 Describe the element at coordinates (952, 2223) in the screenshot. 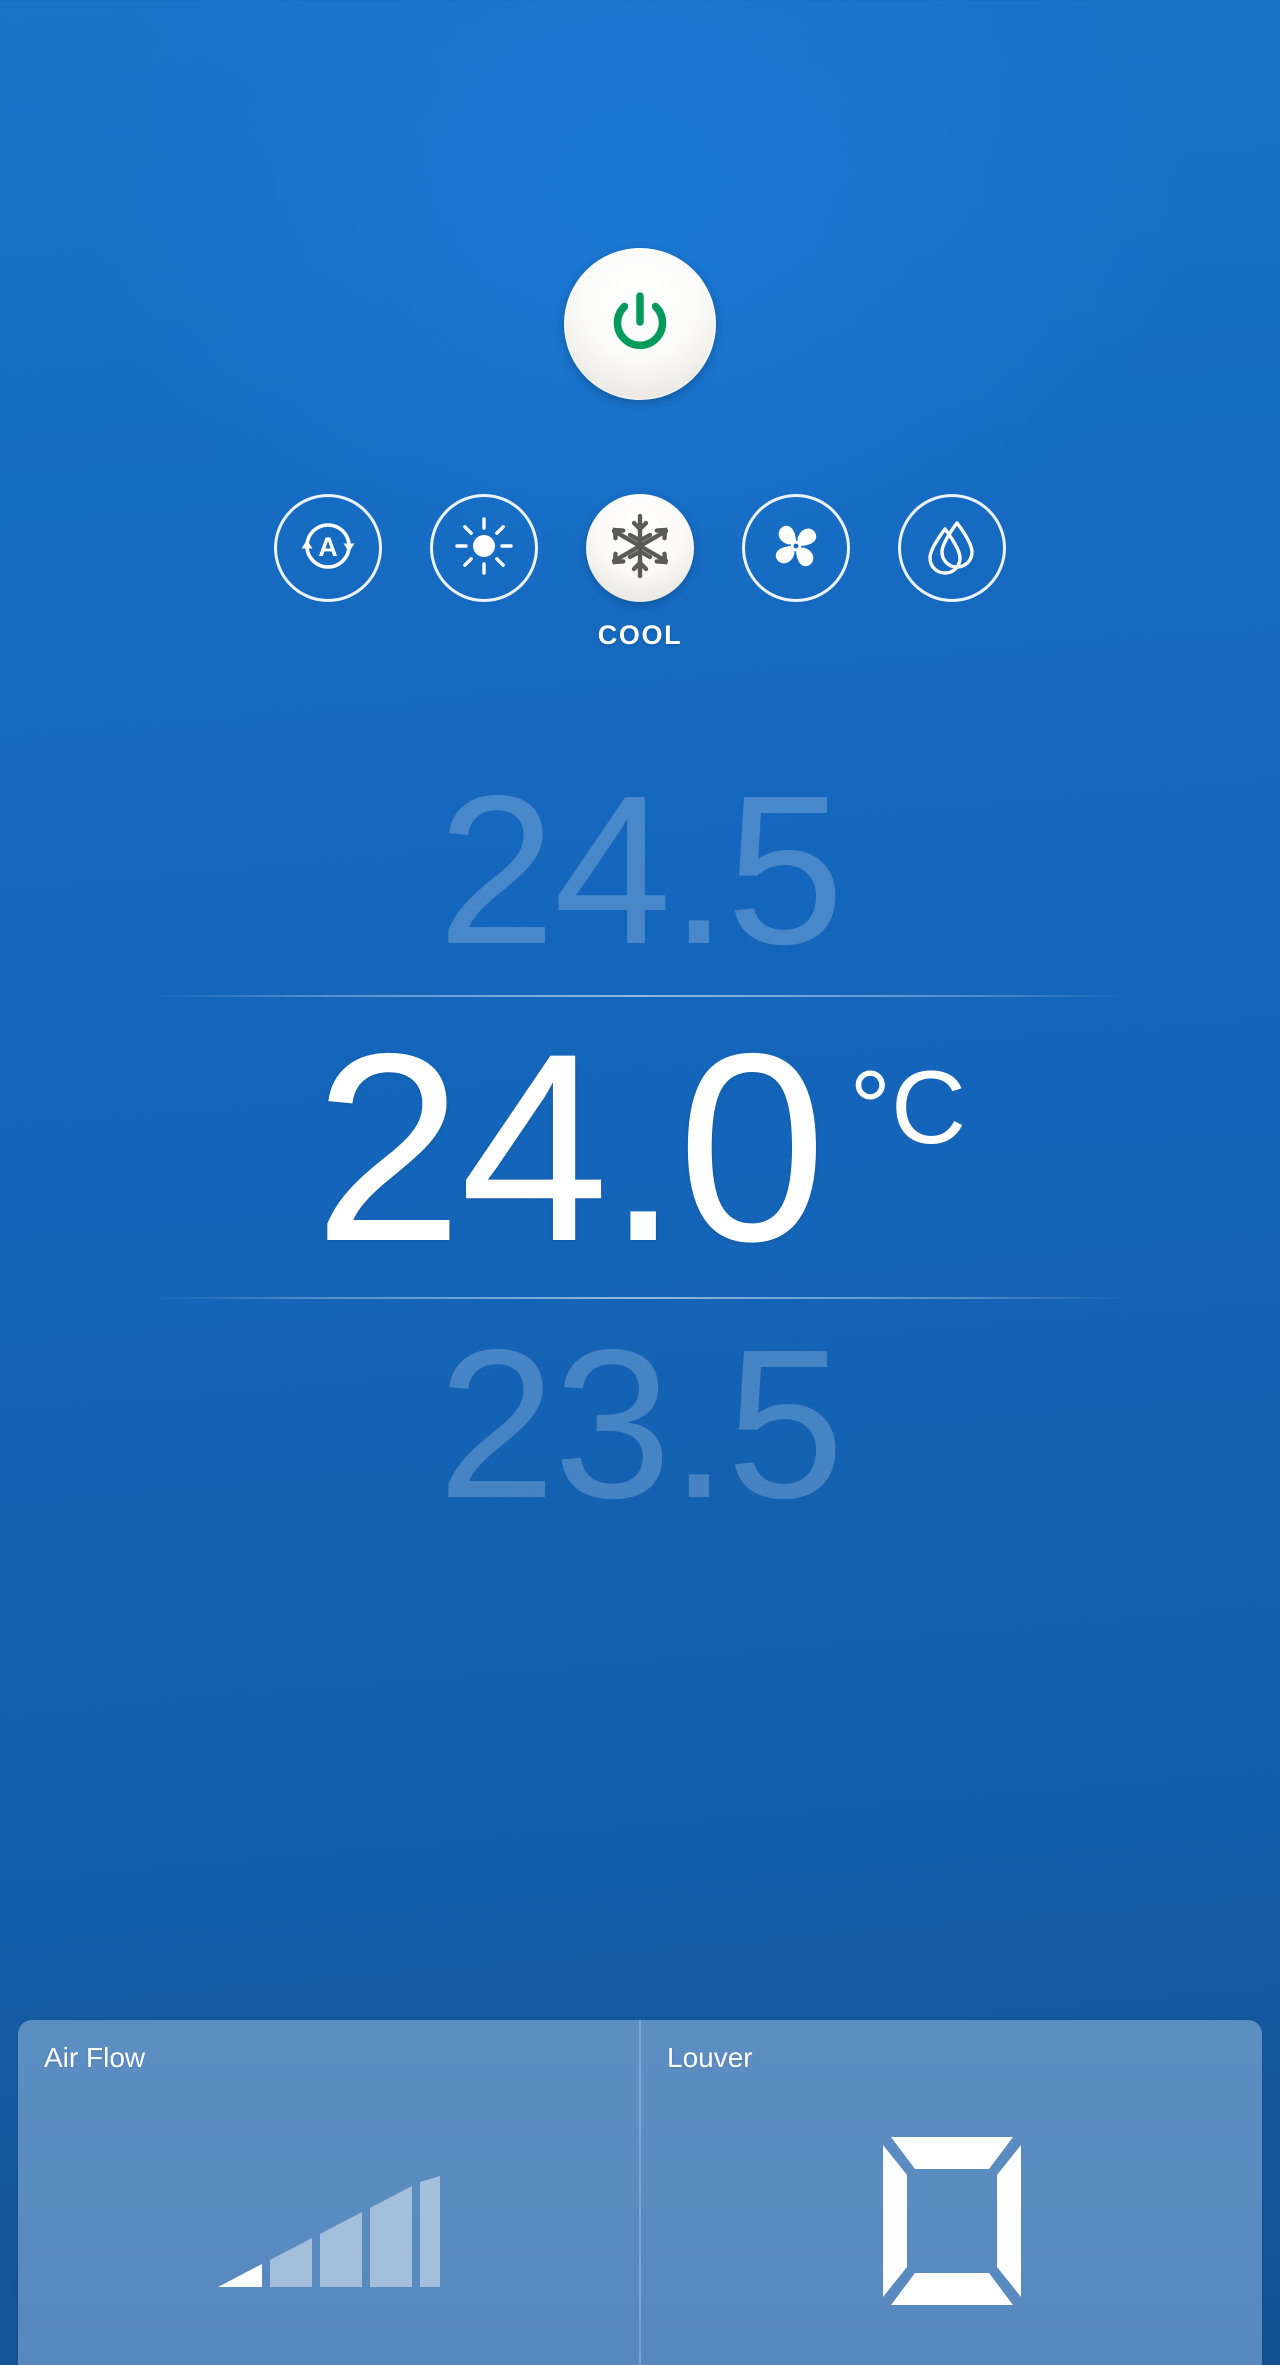

I see `louver-swing-icon` at that location.